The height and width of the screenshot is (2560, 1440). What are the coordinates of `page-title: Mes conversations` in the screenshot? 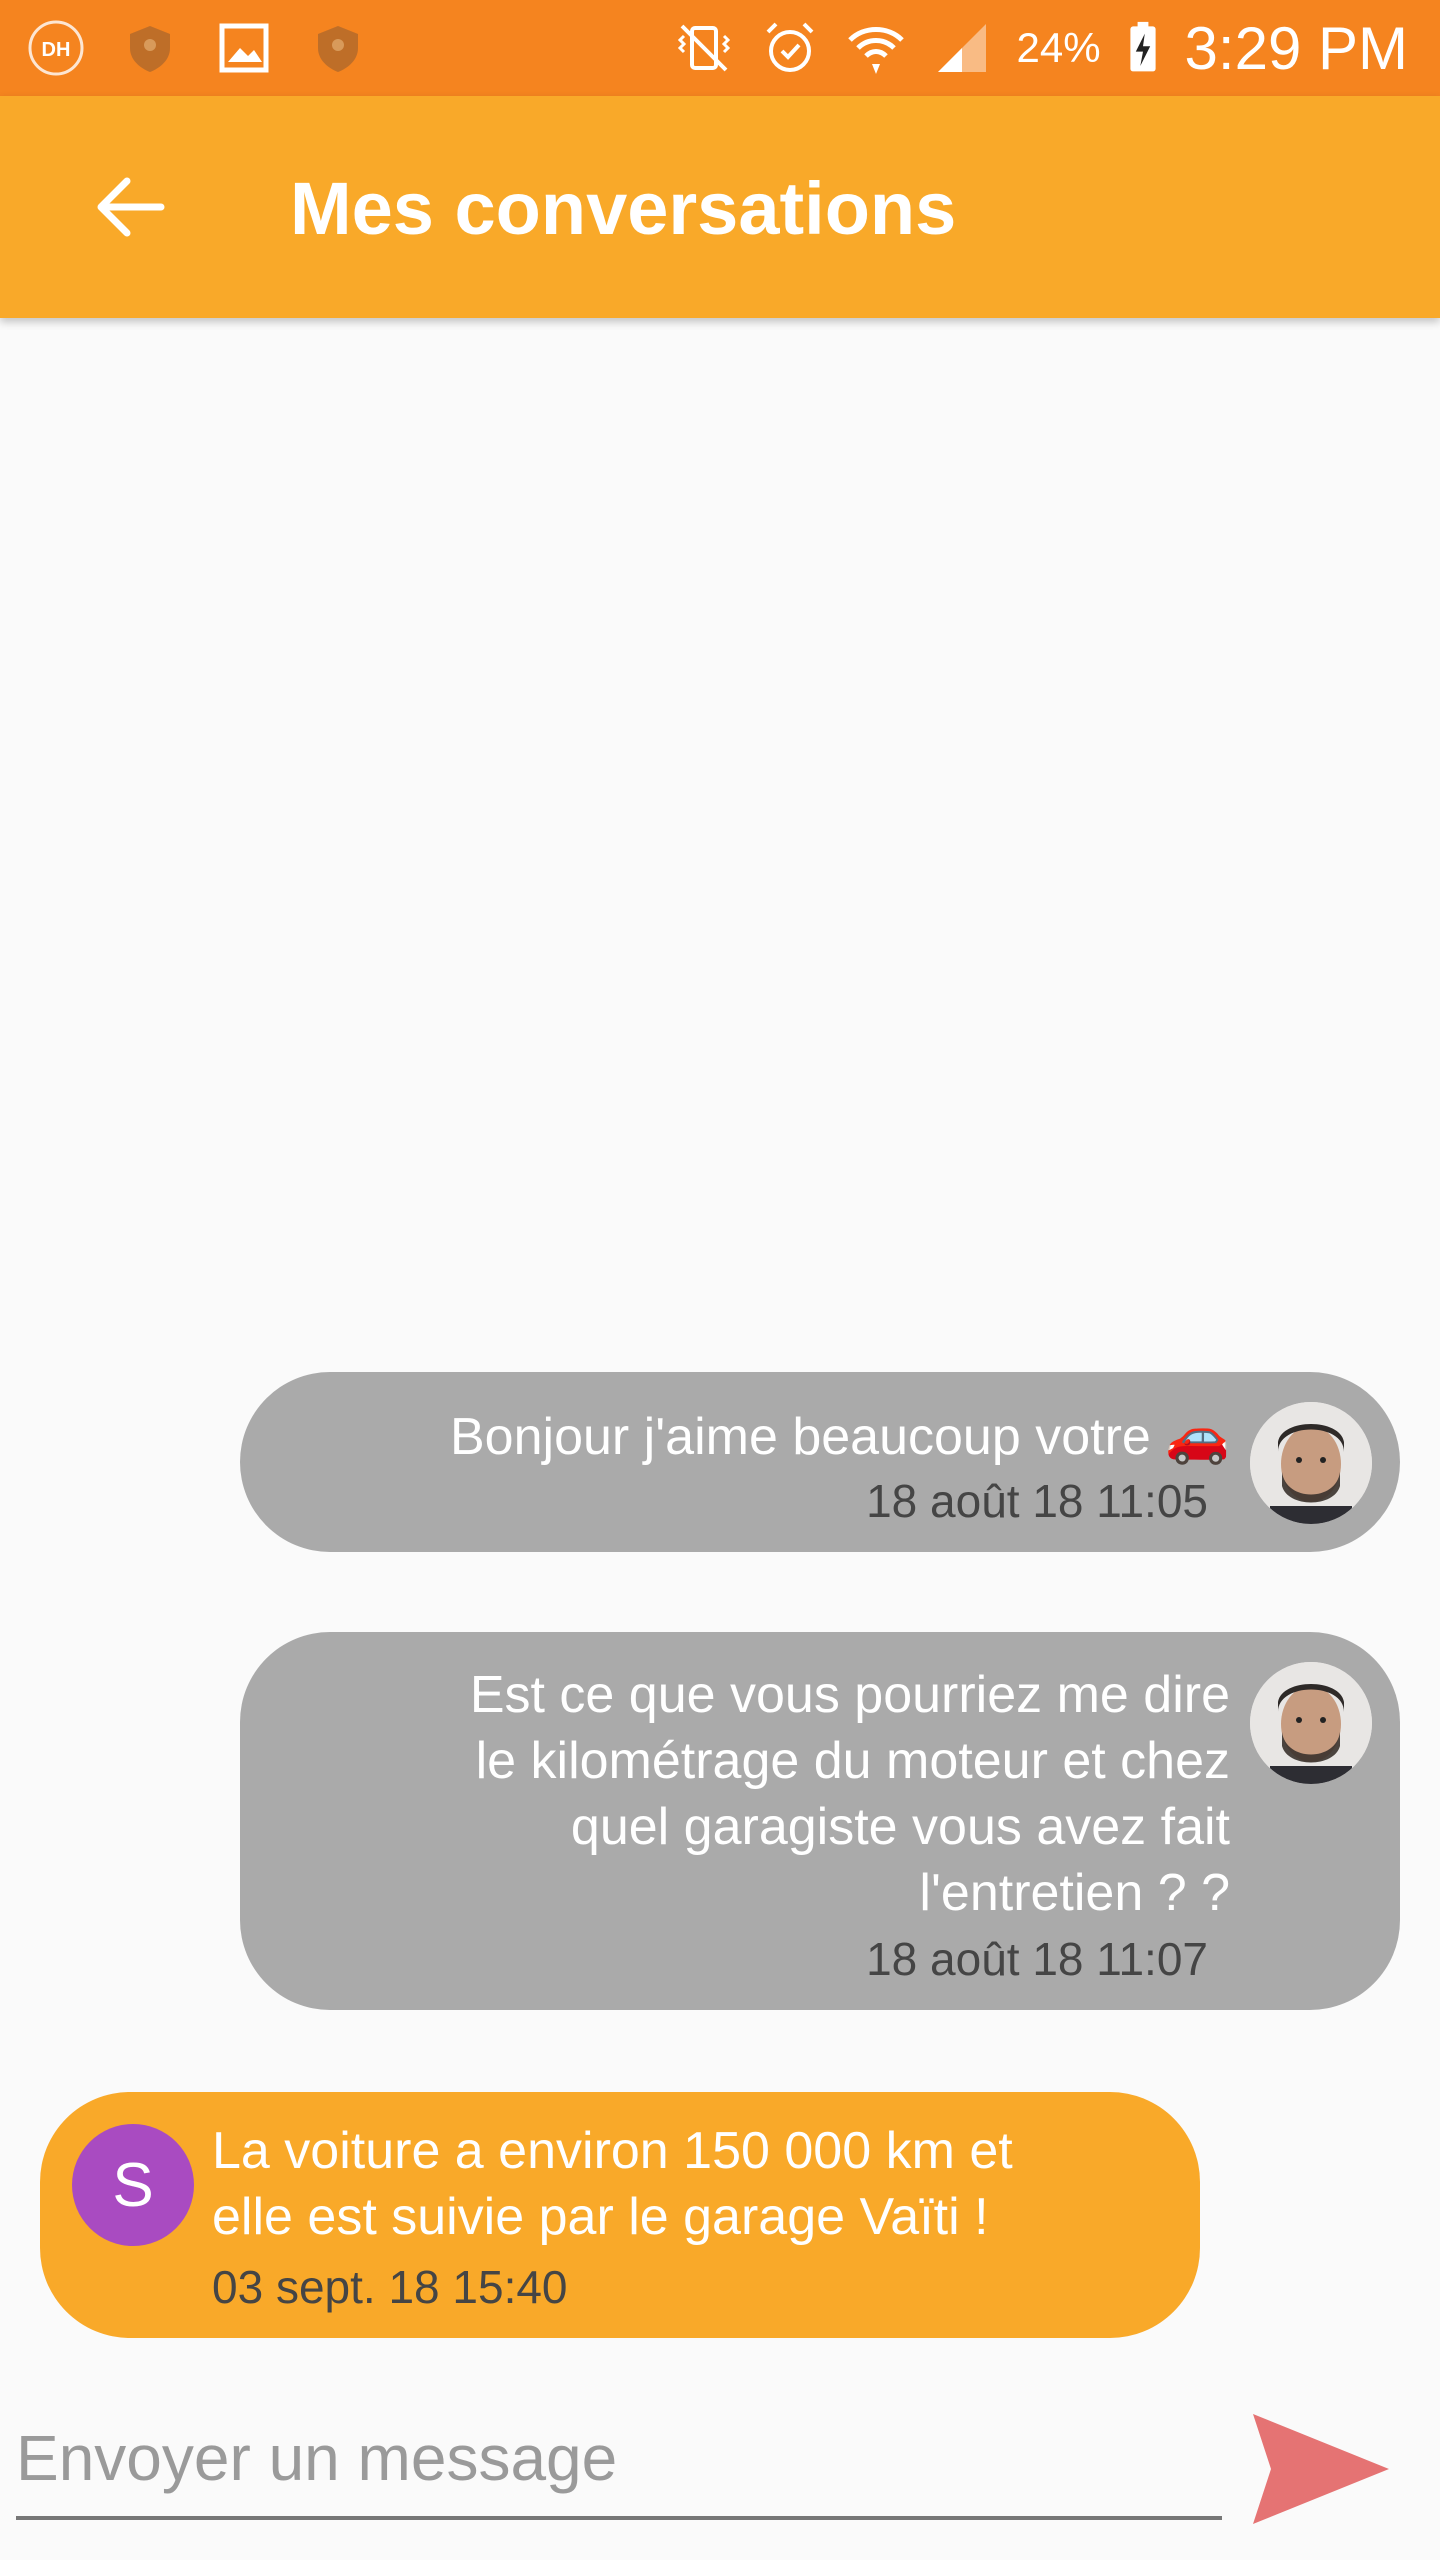 It's located at (623, 208).